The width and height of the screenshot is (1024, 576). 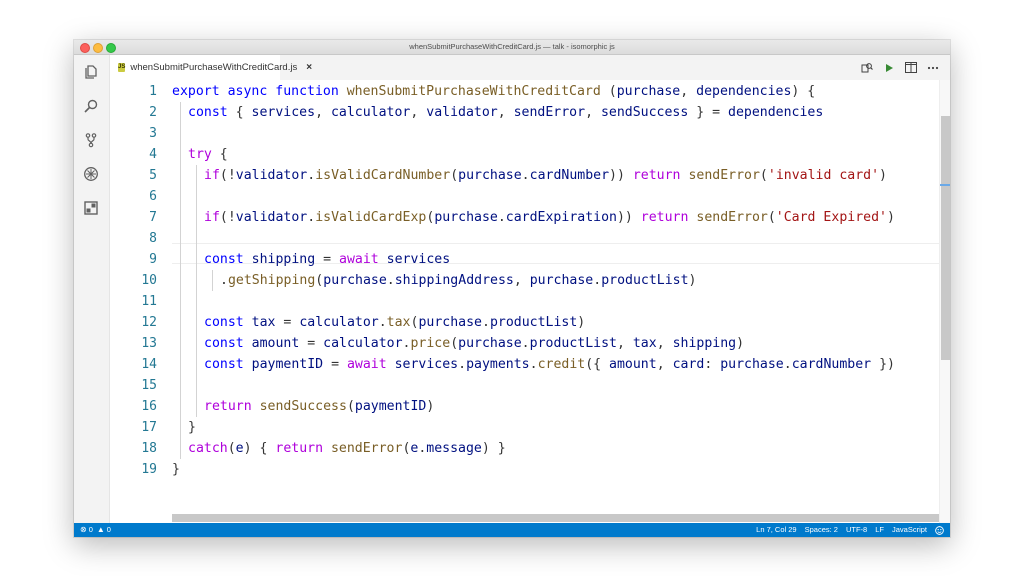 I want to click on open-changes-icon, so click(x=867, y=67).